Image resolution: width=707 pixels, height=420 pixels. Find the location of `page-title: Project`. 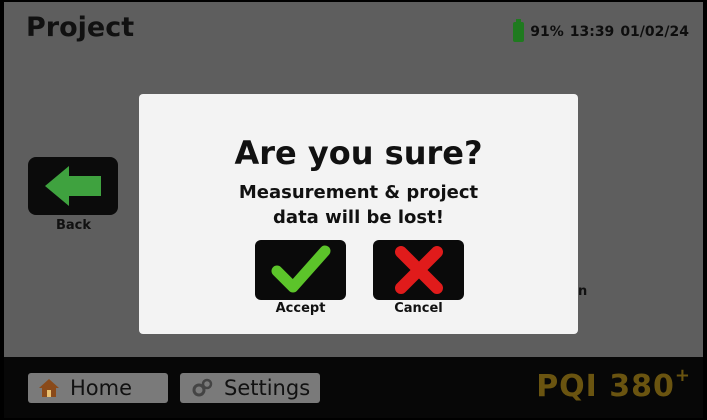

page-title: Project is located at coordinates (80, 27).